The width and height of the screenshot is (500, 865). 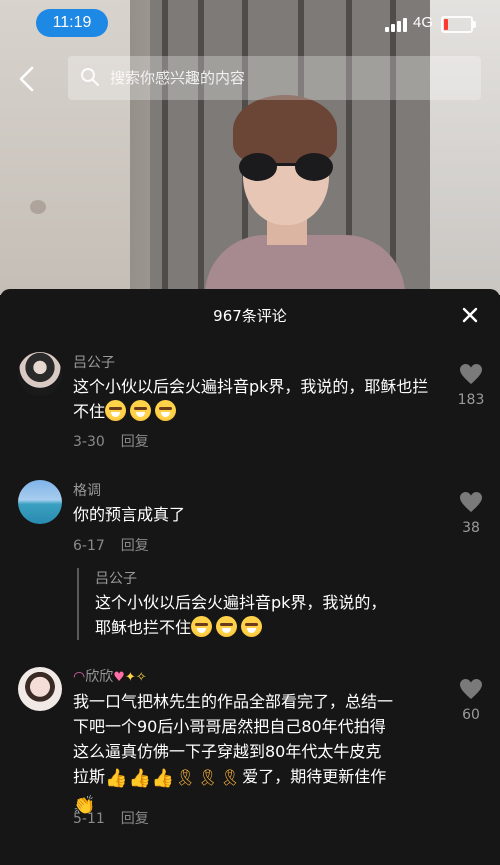 I want to click on comment-date: 5-11, so click(x=89, y=819).